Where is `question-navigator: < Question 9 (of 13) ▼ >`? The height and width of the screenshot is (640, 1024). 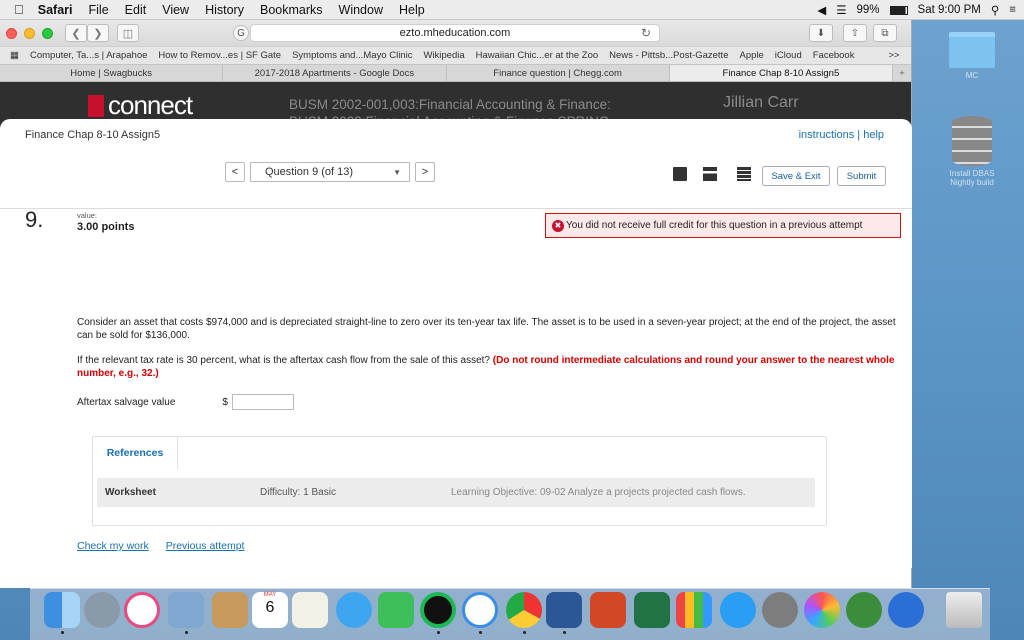 question-navigator: < Question 9 (of 13) ▼ > is located at coordinates (330, 172).